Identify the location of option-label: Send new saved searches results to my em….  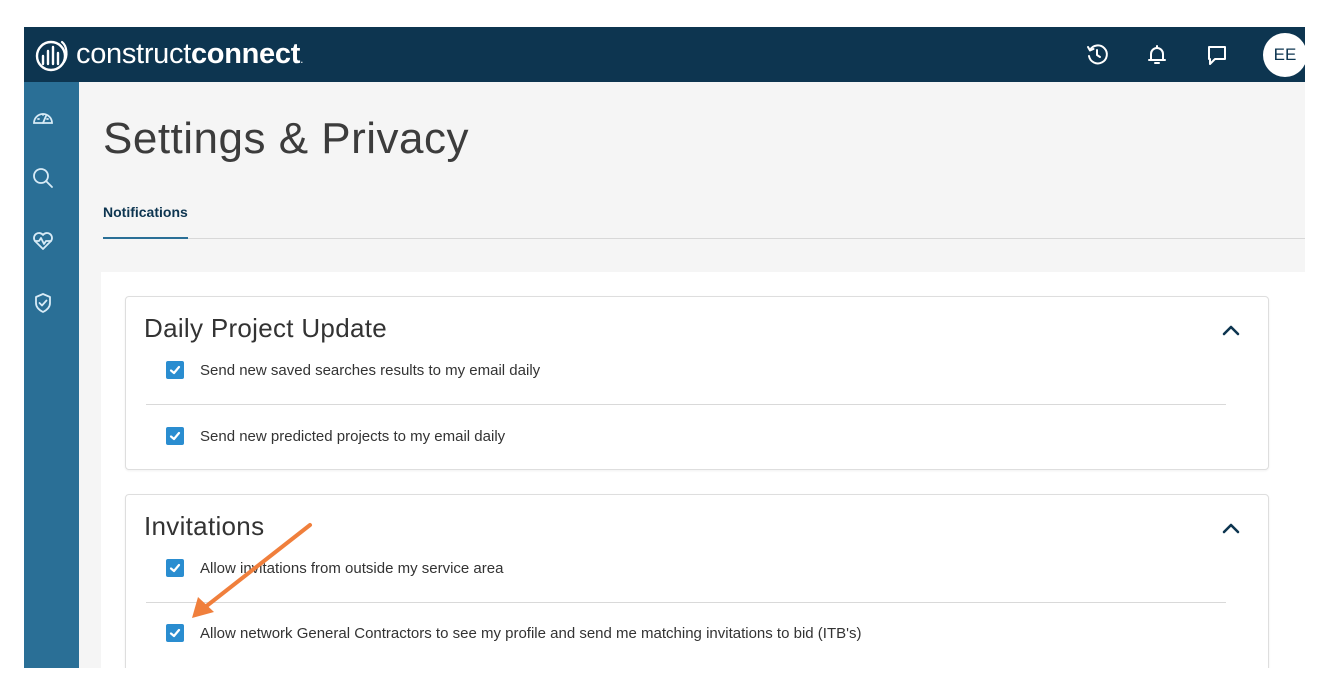
(370, 370).